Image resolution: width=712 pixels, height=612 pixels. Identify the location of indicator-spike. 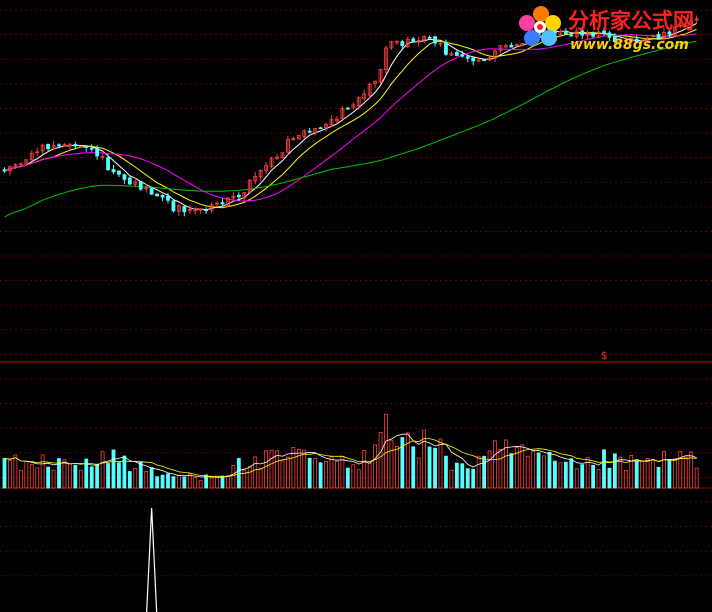
(152, 559).